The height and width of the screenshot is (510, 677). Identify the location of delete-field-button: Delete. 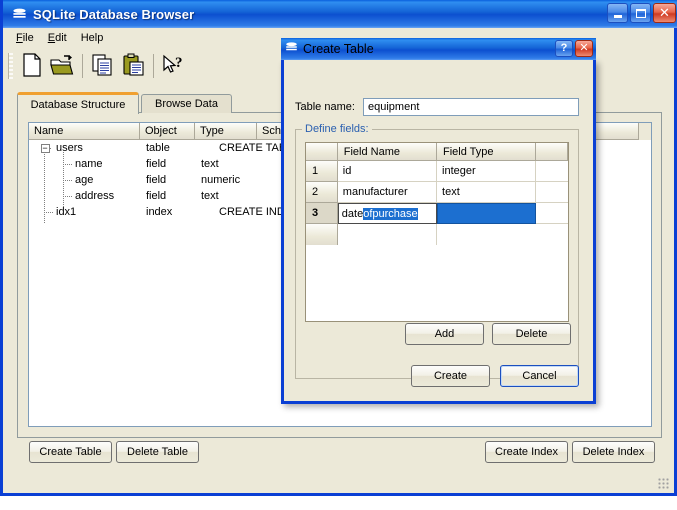
(531, 334).